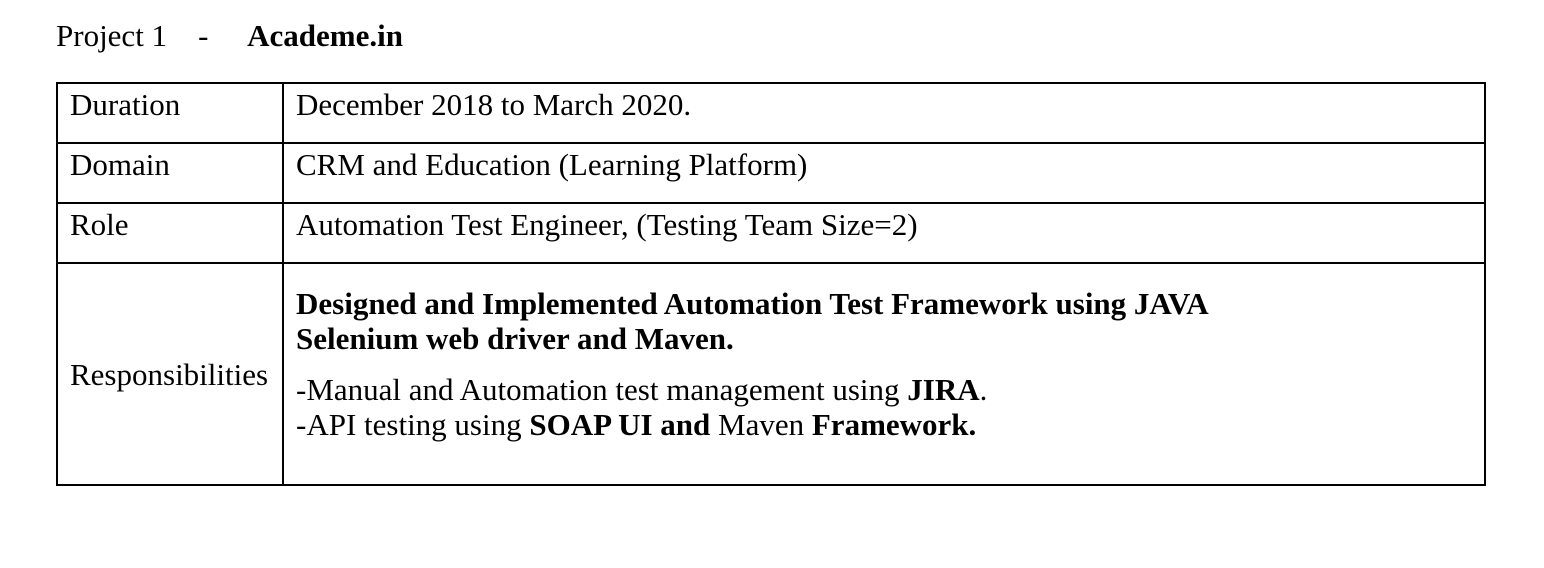 Image resolution: width=1544 pixels, height=568 pixels. What do you see at coordinates (761, 424) in the screenshot?
I see `item-text-middle: Maven` at bounding box center [761, 424].